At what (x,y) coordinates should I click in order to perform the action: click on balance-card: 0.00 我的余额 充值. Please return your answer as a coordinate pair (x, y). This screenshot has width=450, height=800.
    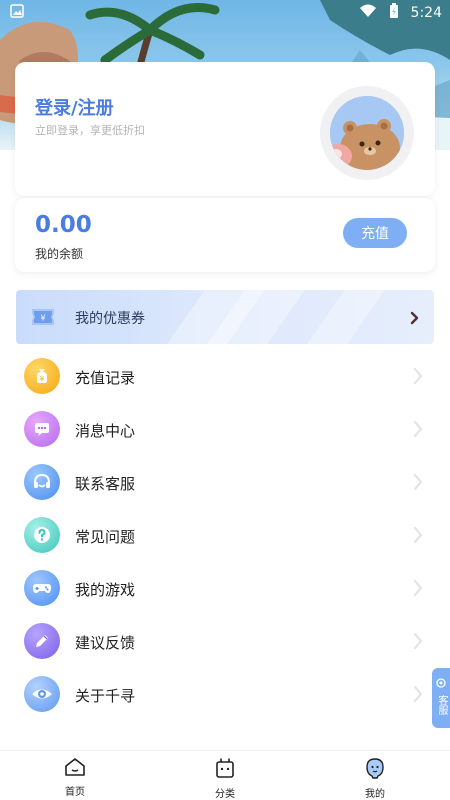
    Looking at the image, I should click on (225, 235).